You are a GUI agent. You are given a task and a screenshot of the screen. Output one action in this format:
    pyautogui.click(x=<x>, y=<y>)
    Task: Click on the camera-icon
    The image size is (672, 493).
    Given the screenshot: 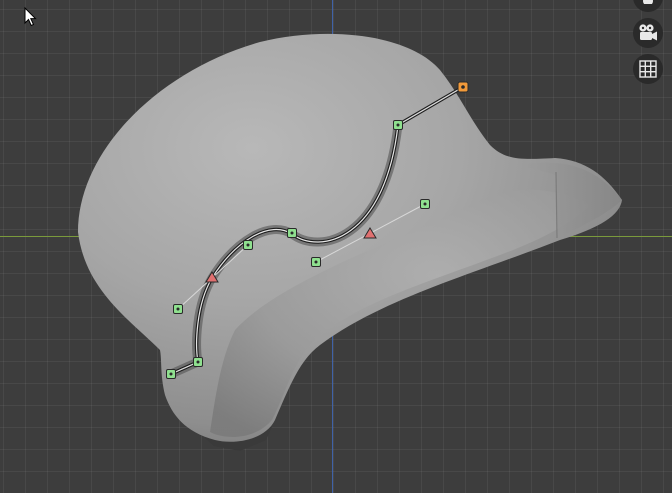 What is the action you would take?
    pyautogui.click(x=648, y=32)
    